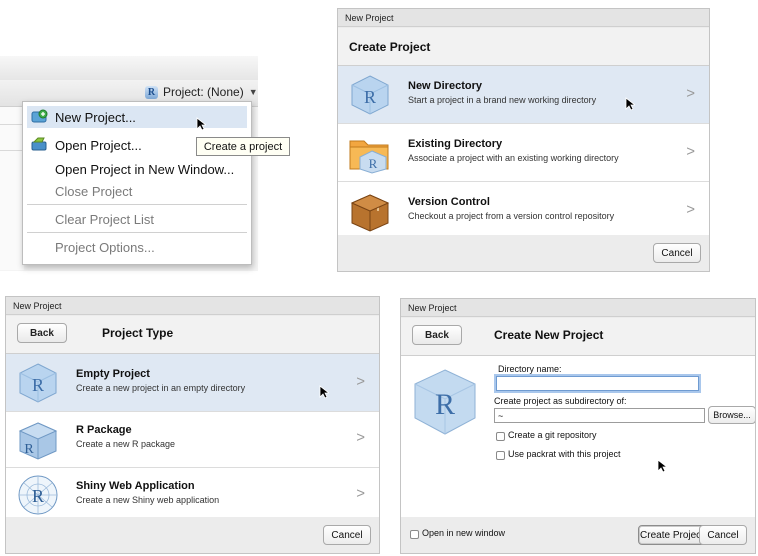 This screenshot has width=758, height=556. I want to click on dialog-footer: Open in new window Create Project Cancel, so click(578, 535).